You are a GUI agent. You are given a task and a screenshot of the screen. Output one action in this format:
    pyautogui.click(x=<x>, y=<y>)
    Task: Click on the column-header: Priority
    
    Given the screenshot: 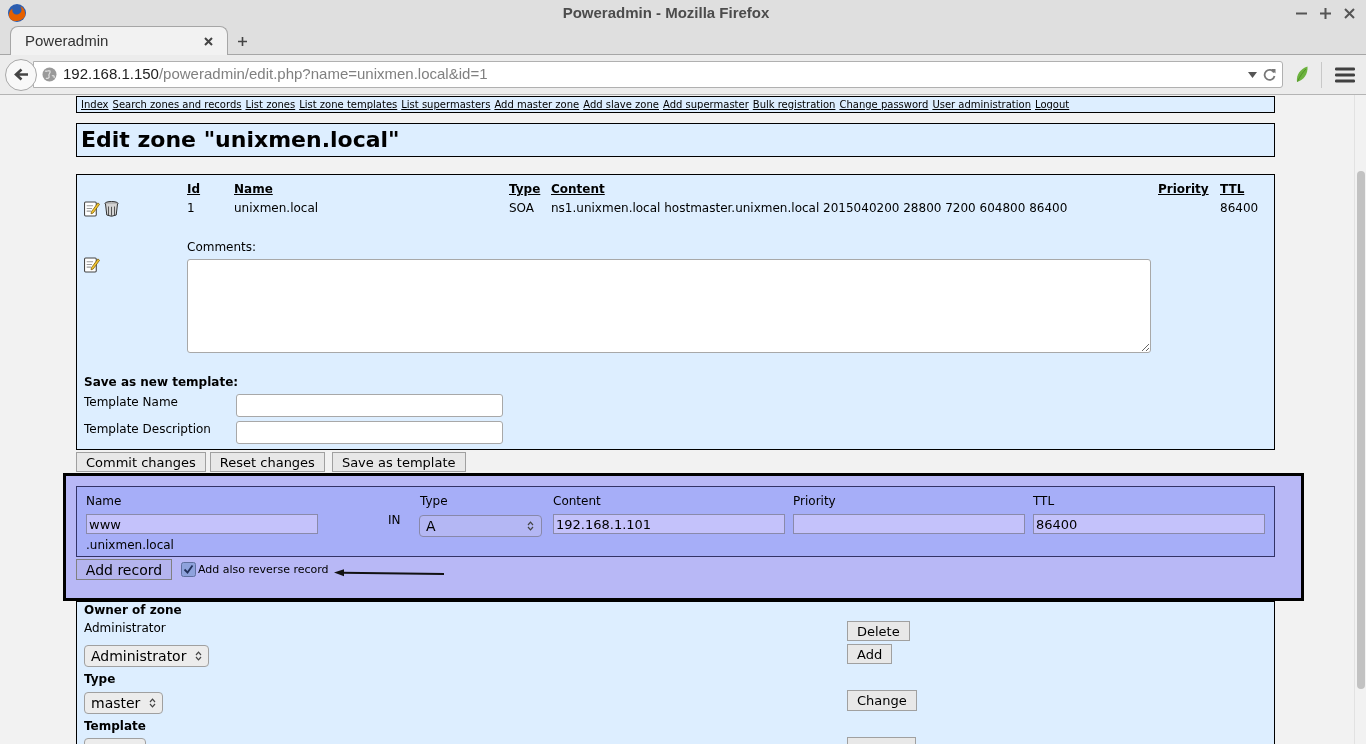 What is the action you would take?
    pyautogui.click(x=1183, y=189)
    